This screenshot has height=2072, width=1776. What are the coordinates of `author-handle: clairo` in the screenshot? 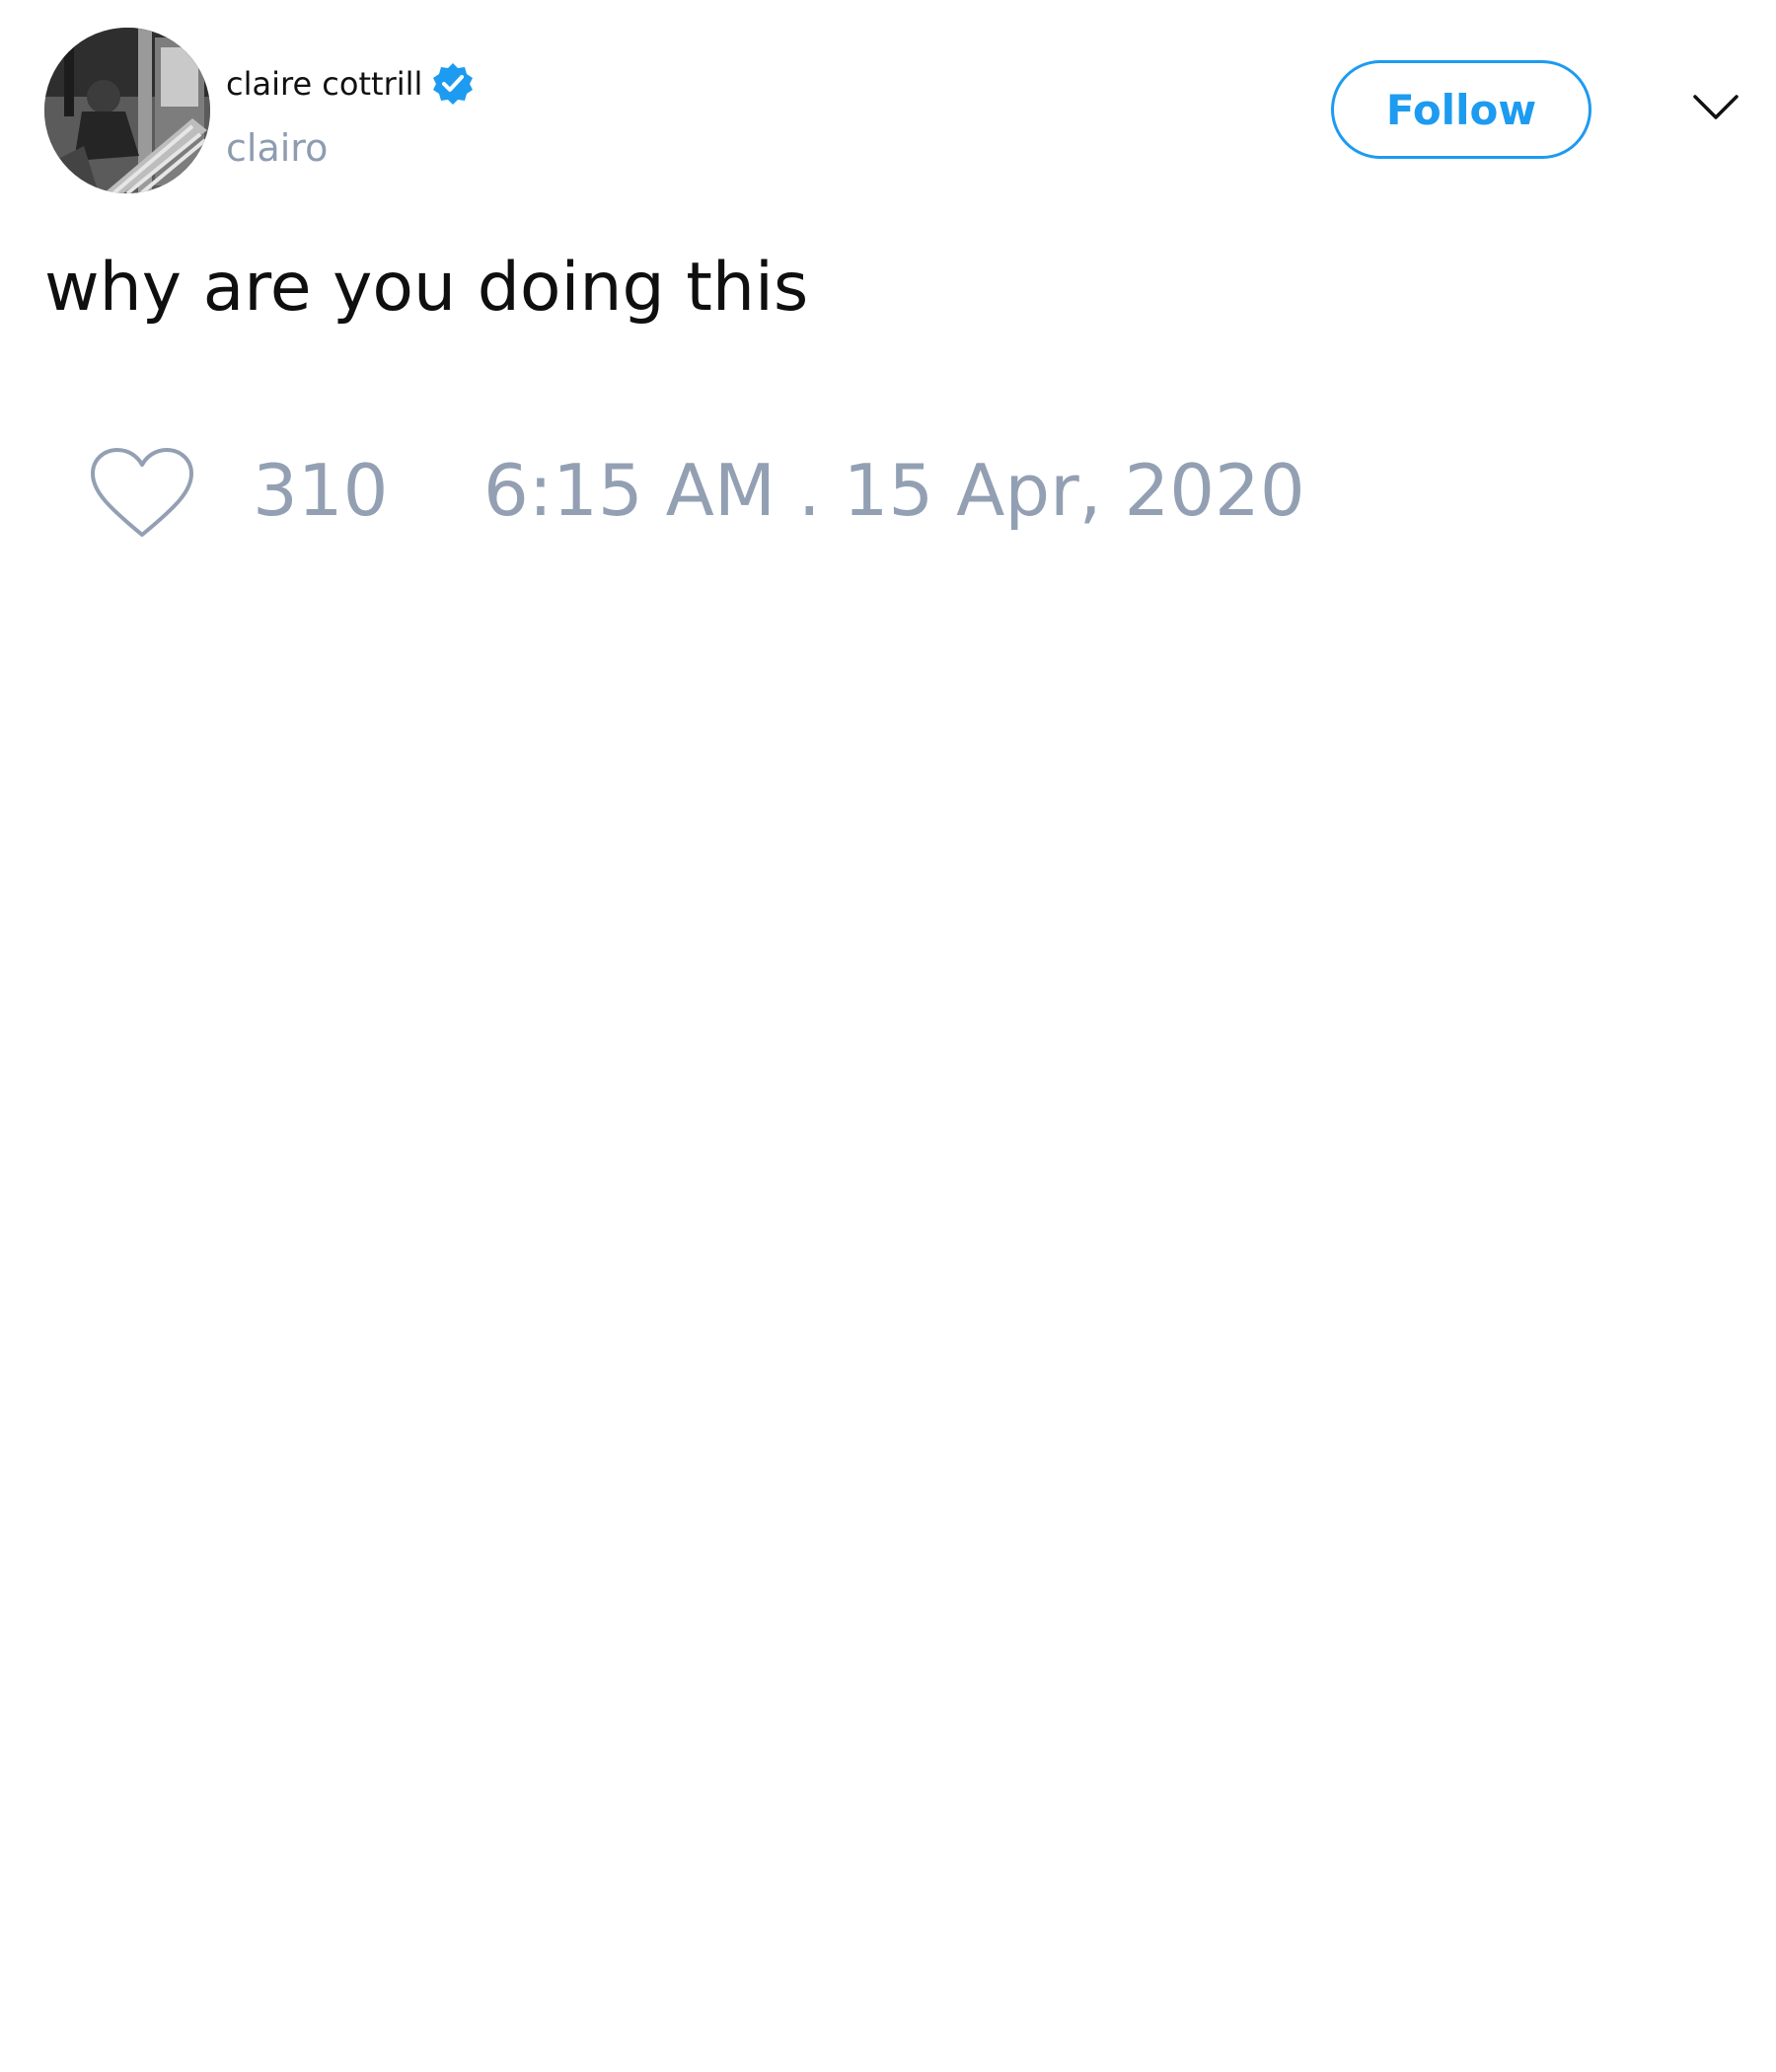 It's located at (277, 148).